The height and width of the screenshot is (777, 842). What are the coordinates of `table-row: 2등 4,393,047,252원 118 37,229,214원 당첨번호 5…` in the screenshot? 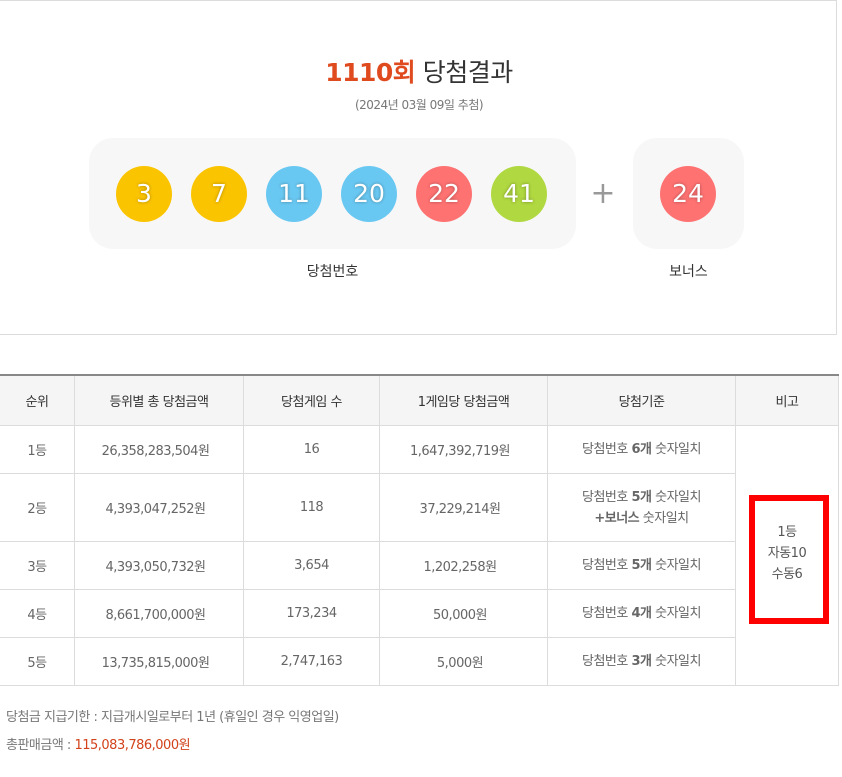 It's located at (419, 507).